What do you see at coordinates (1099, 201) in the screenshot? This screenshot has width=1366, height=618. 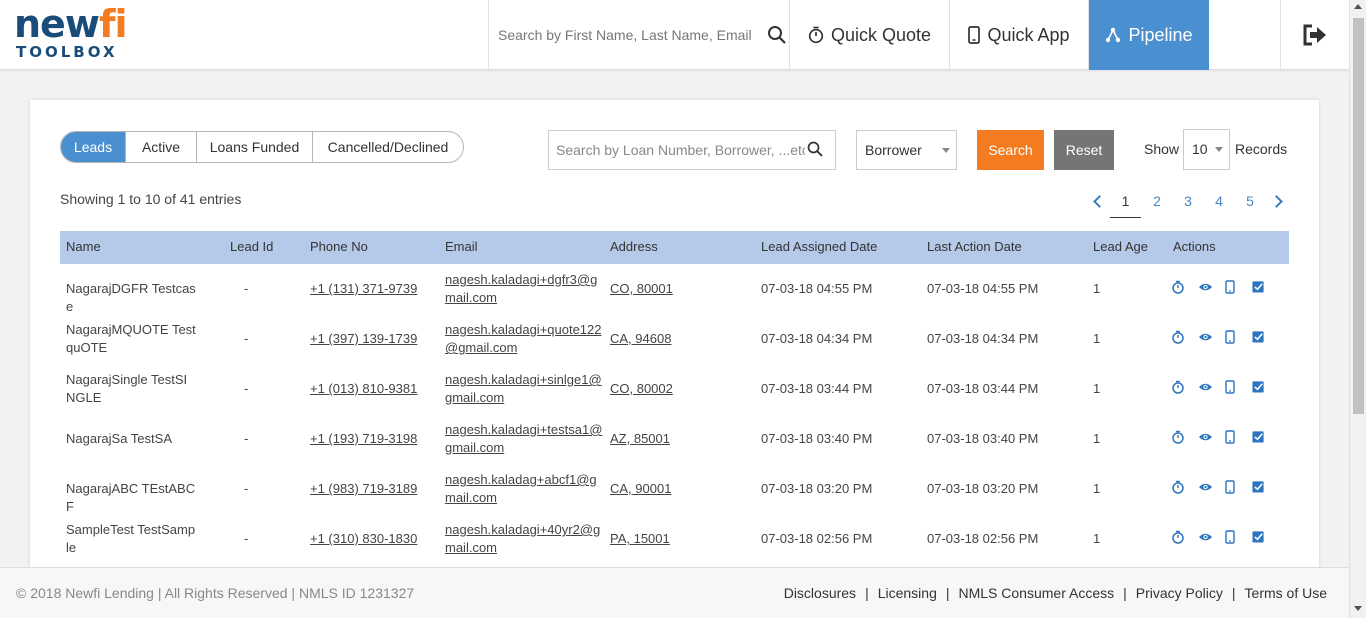 I see `chevron-left-icon` at bounding box center [1099, 201].